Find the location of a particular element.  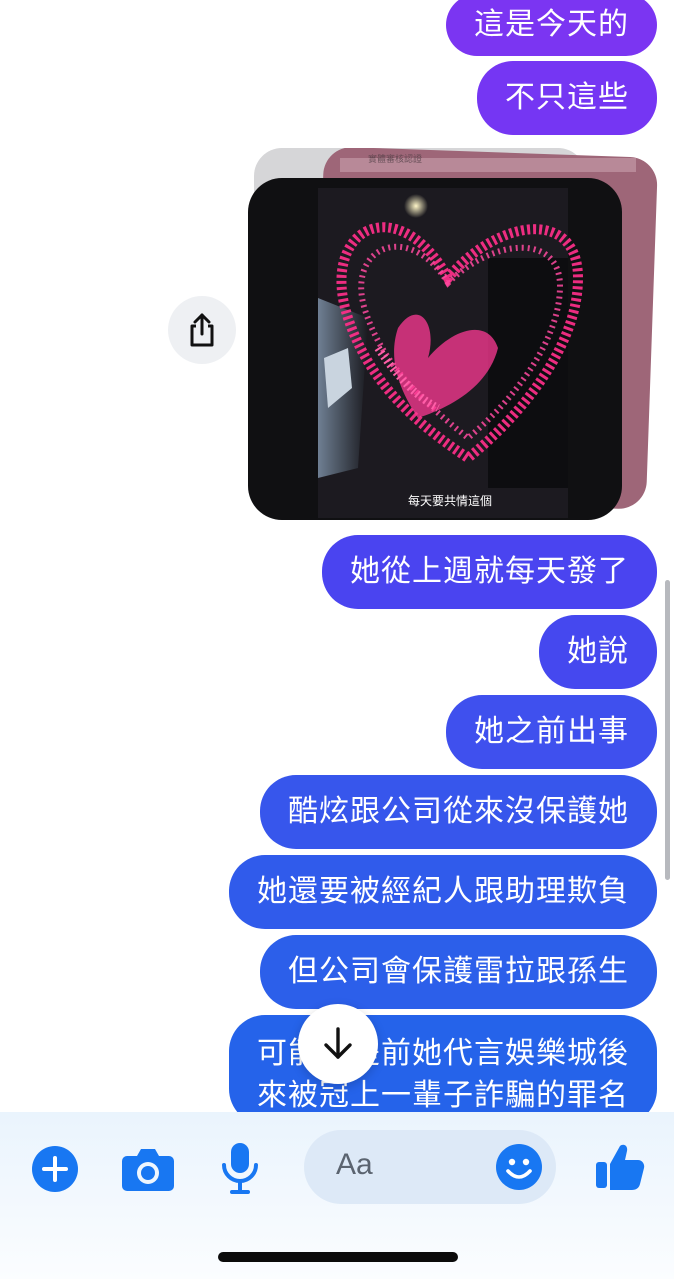

message-bubble: 酷炫跟公司從來沒保護她 is located at coordinates (458, 812).